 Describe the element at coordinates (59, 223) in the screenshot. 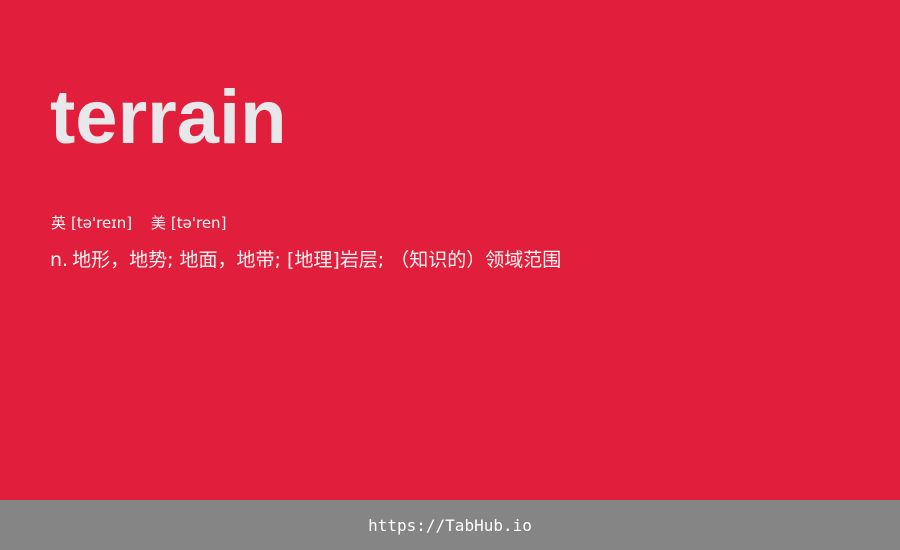

I see `uk-label: 英` at that location.